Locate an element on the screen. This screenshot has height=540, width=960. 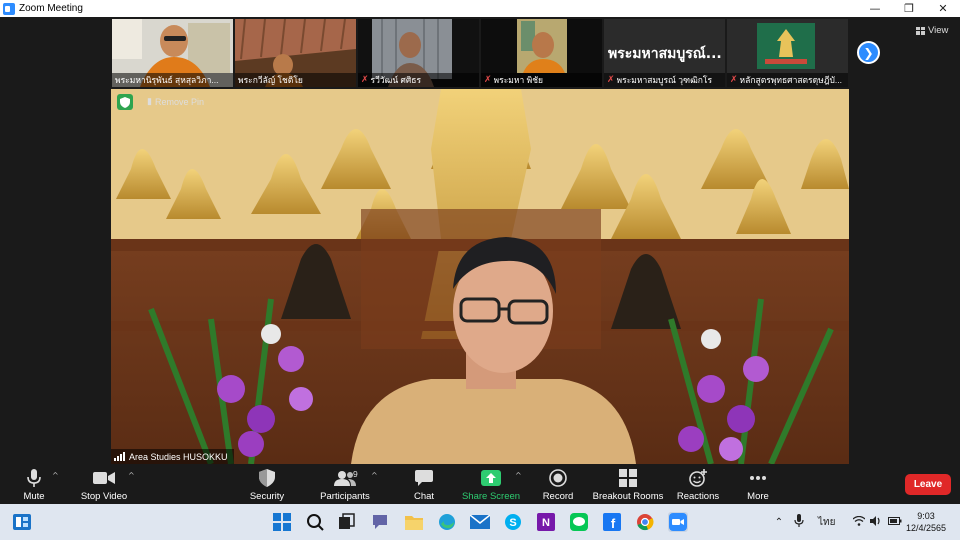
chevron-up-icon: ⌃ is located at coordinates (779, 522).